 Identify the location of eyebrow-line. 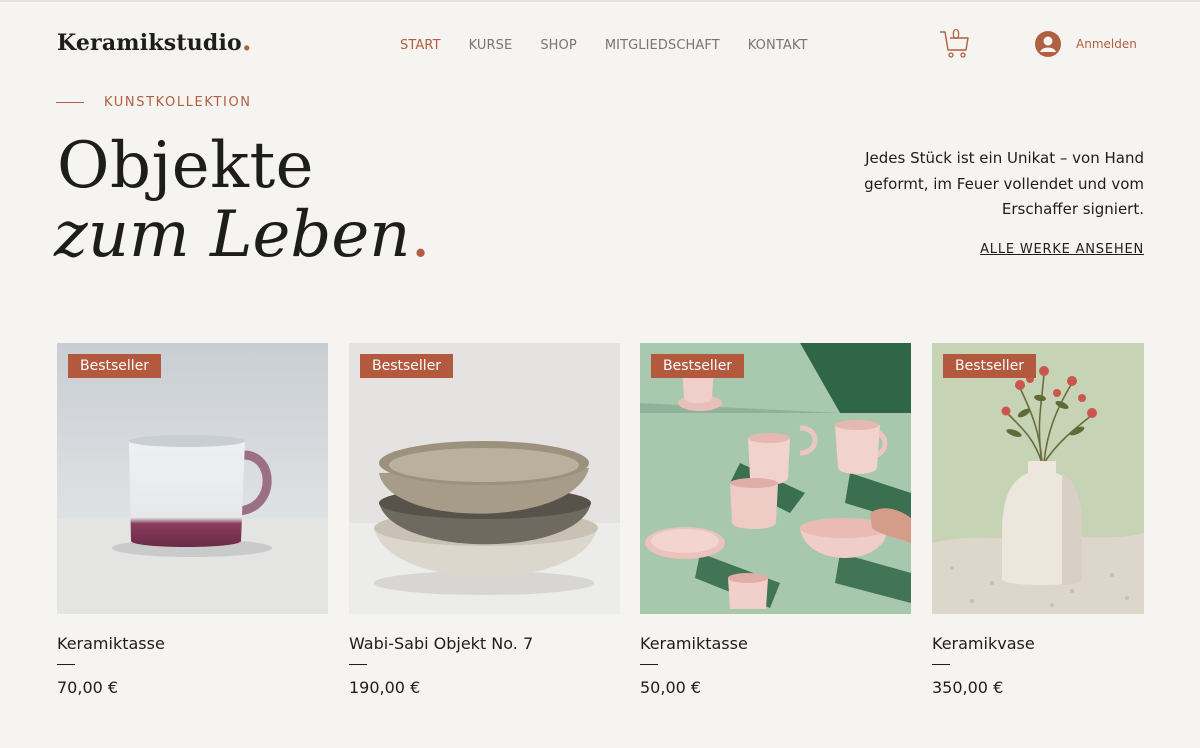
(70, 102).